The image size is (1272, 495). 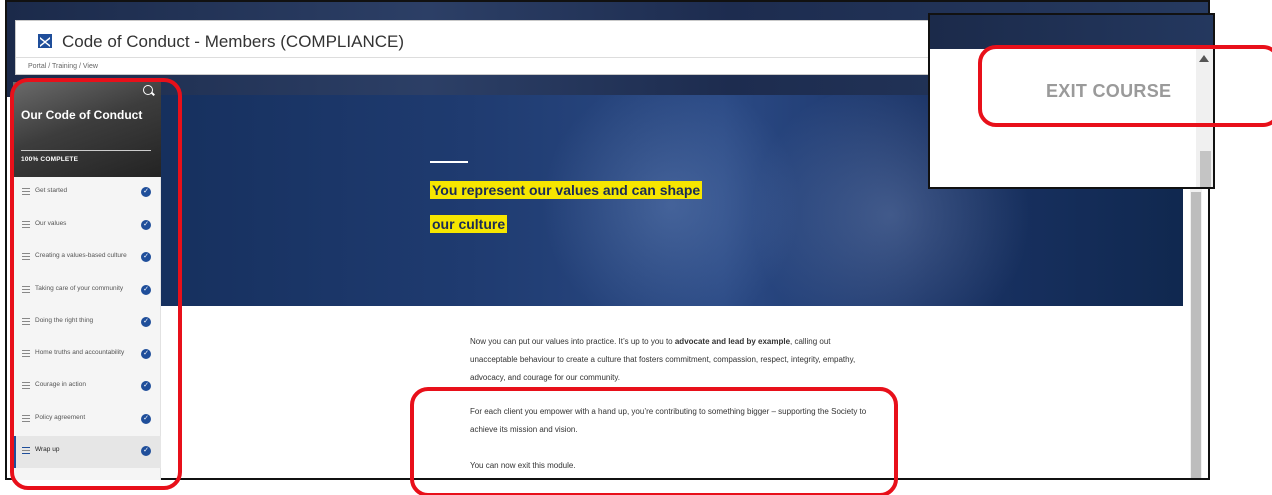 What do you see at coordinates (1071, 32) in the screenshot?
I see `inset-header-background` at bounding box center [1071, 32].